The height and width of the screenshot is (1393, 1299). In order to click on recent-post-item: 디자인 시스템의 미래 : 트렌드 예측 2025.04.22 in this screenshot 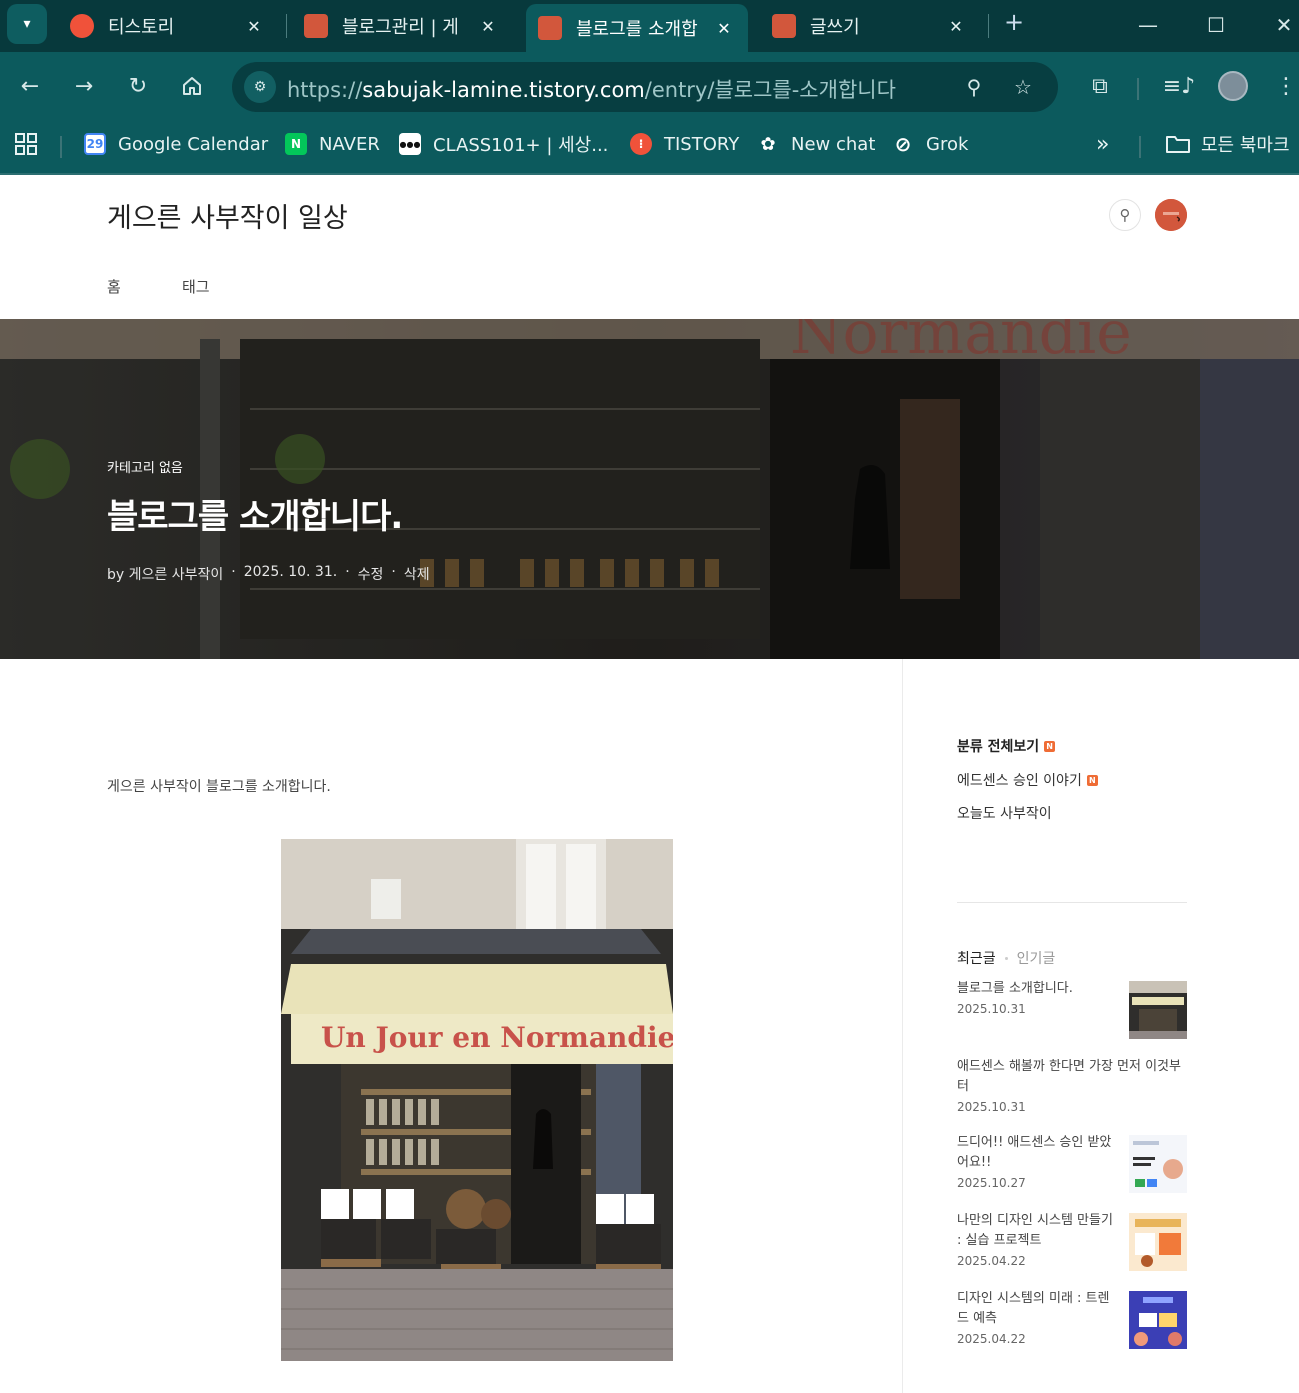, I will do `click(1072, 1319)`.